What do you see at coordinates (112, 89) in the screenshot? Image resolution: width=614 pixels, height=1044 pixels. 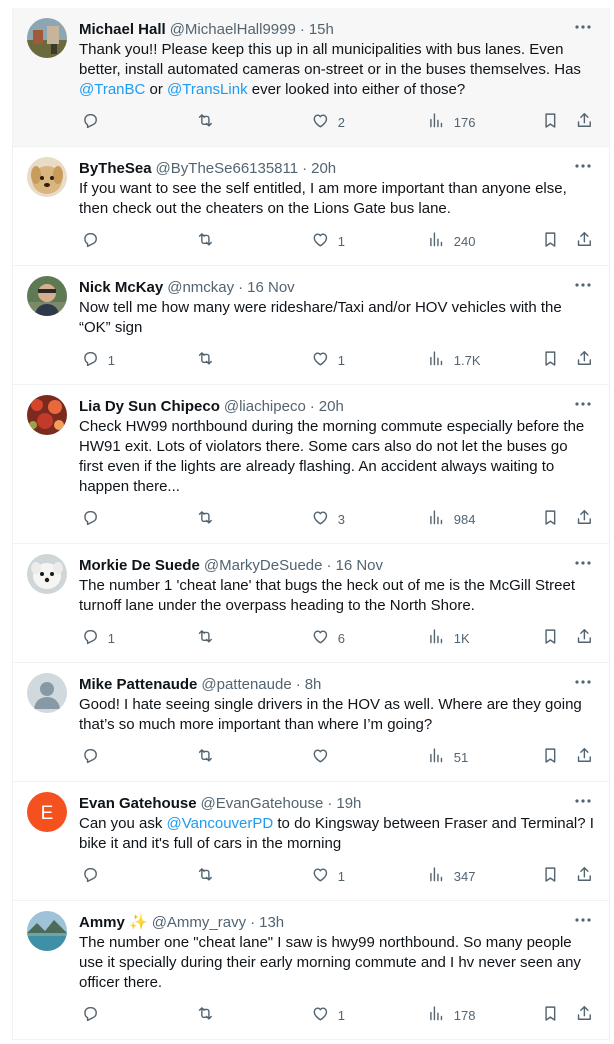 I see `mention-link: @TranBC` at bounding box center [112, 89].